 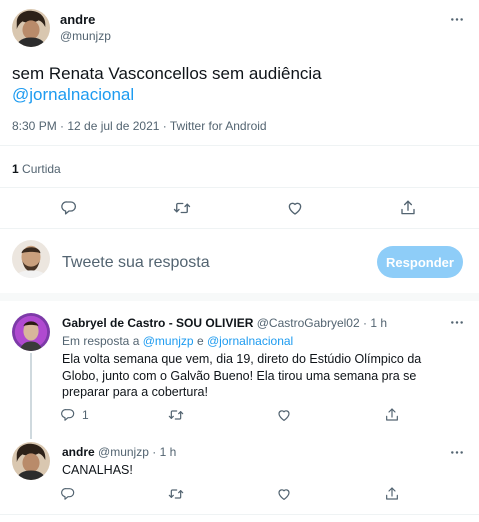 I want to click on reply-context: Em resposta a @munjzp e @jornalnacional, so click(x=177, y=341).